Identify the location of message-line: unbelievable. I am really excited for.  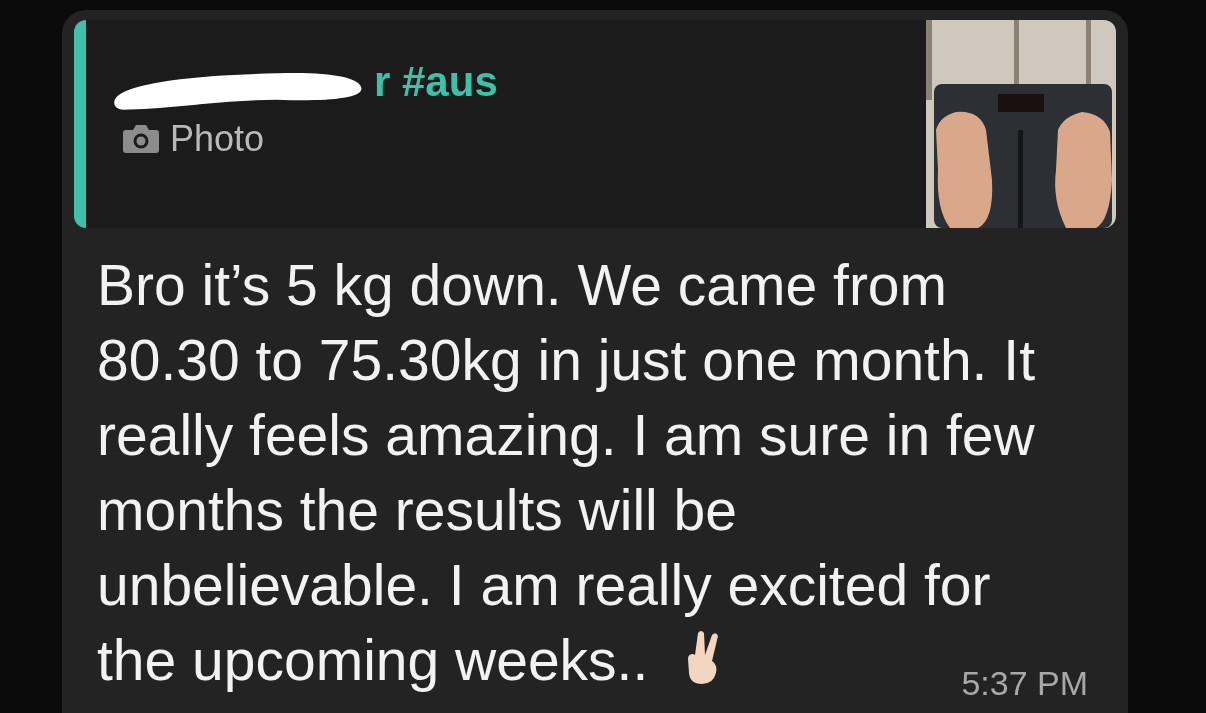
(544, 585).